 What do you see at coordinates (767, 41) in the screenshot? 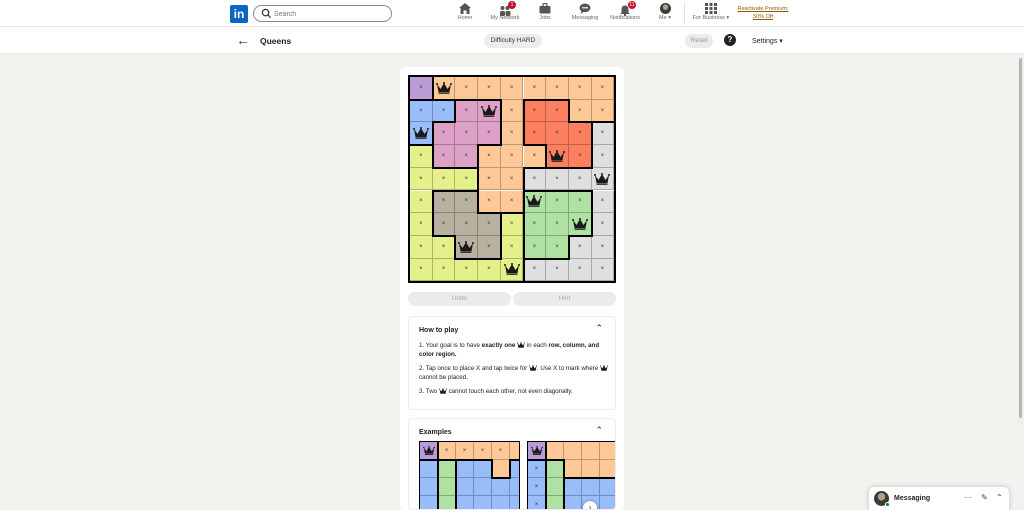
I see `settings-dropdown: Settings ▾` at bounding box center [767, 41].